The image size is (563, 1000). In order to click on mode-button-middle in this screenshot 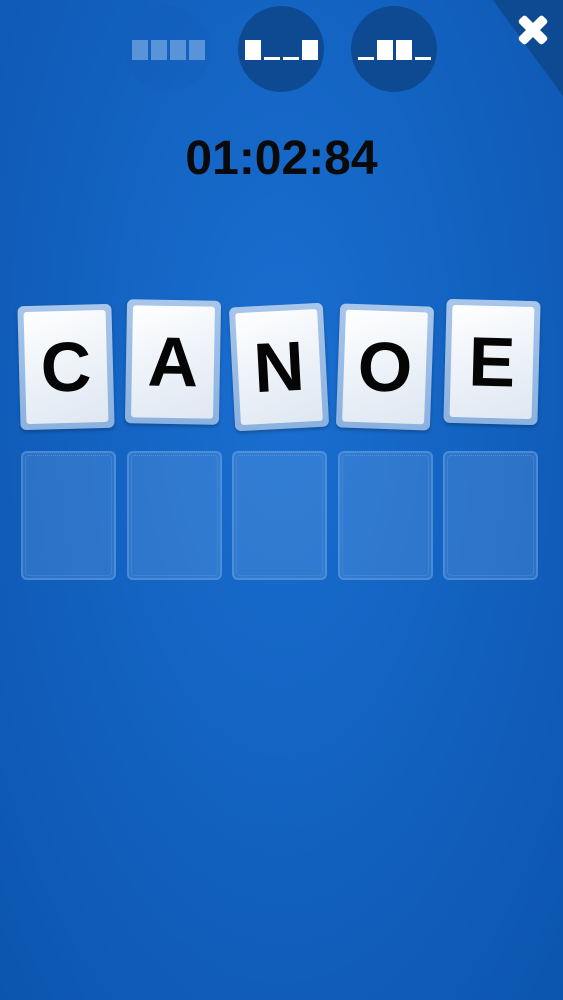, I will do `click(394, 49)`.